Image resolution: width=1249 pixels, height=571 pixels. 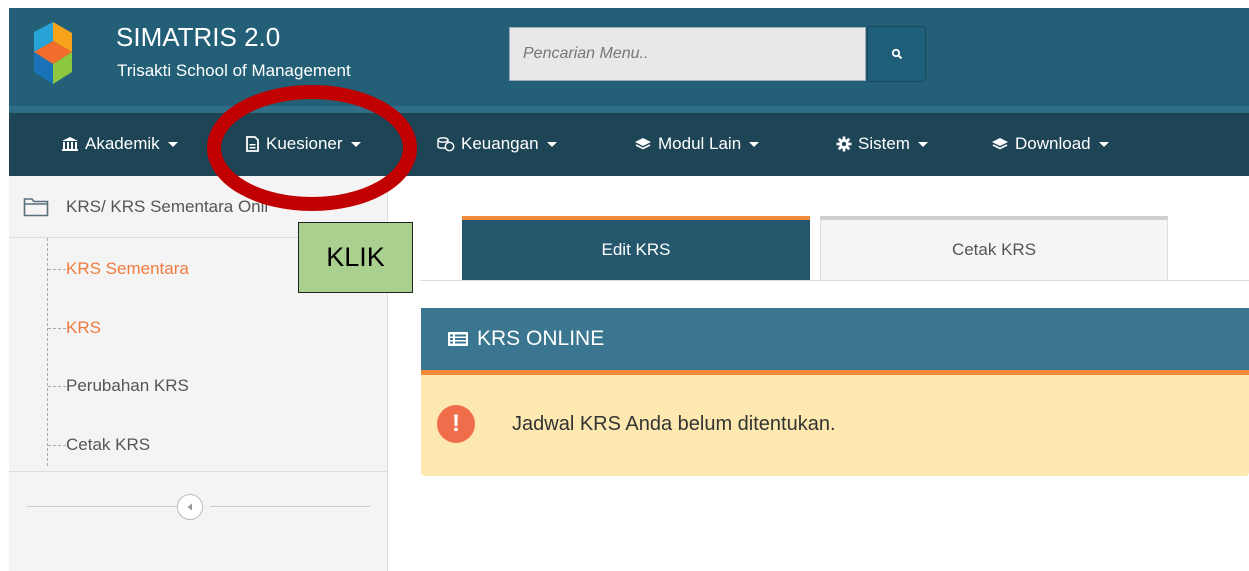 I want to click on annotation-ring, so click(x=312, y=148).